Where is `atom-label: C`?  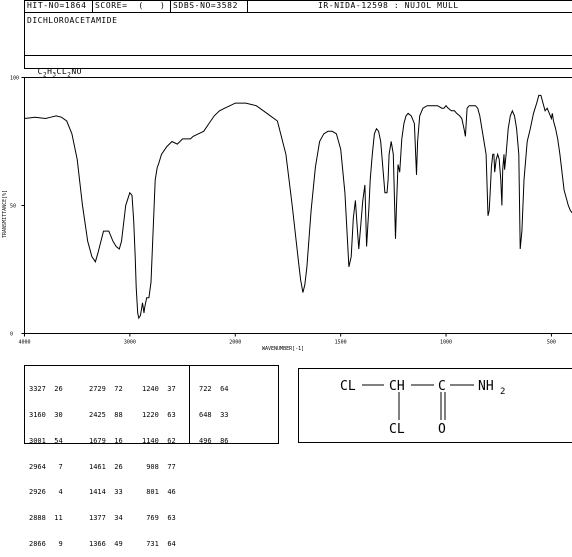 atom-label: C is located at coordinates (442, 386).